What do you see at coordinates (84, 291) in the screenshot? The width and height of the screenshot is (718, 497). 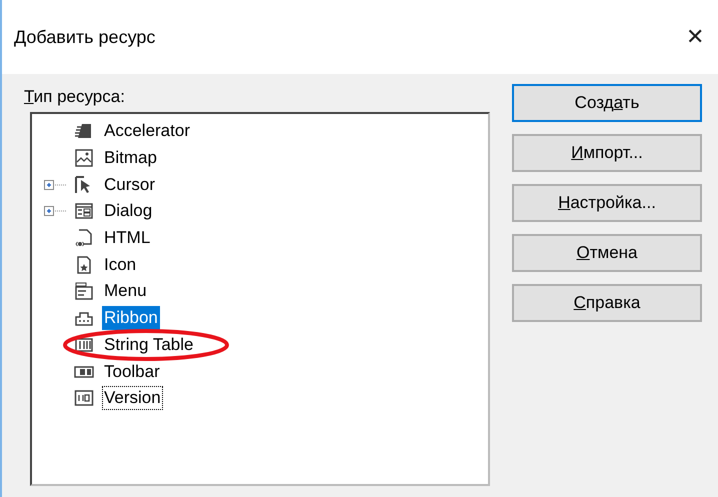 I see `menu-icon` at bounding box center [84, 291].